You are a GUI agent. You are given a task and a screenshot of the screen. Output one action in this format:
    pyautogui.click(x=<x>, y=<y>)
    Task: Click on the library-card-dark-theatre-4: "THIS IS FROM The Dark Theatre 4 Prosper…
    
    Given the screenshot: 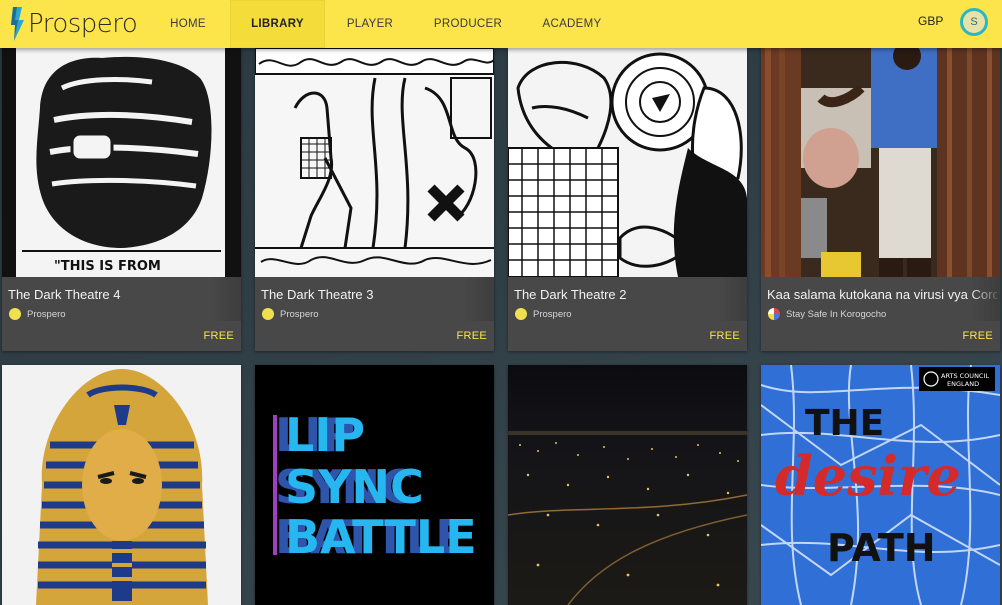 What is the action you would take?
    pyautogui.click(x=121, y=199)
    